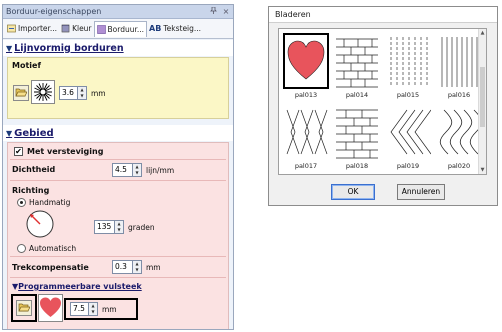 The image size is (502, 332). Describe the element at coordinates (82, 28) in the screenshot. I see `tab-label: Kleur` at that location.